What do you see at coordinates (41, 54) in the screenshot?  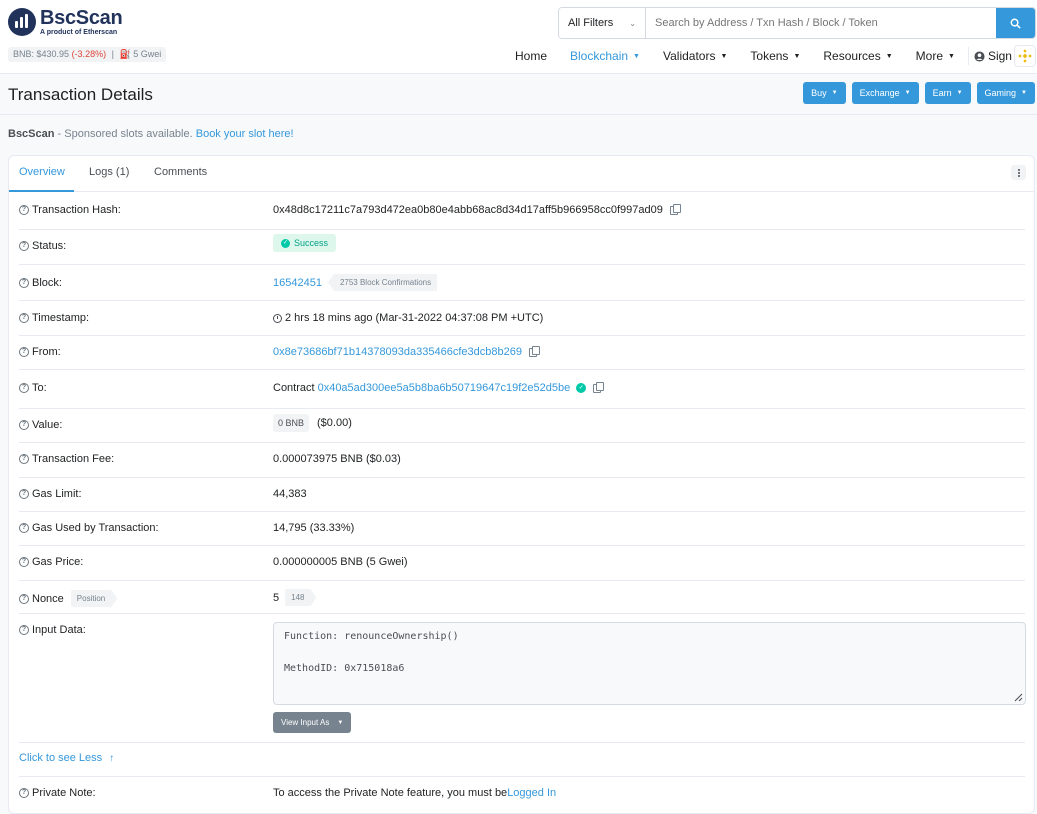 I see `bnb-price: BNB: $430.95` at bounding box center [41, 54].